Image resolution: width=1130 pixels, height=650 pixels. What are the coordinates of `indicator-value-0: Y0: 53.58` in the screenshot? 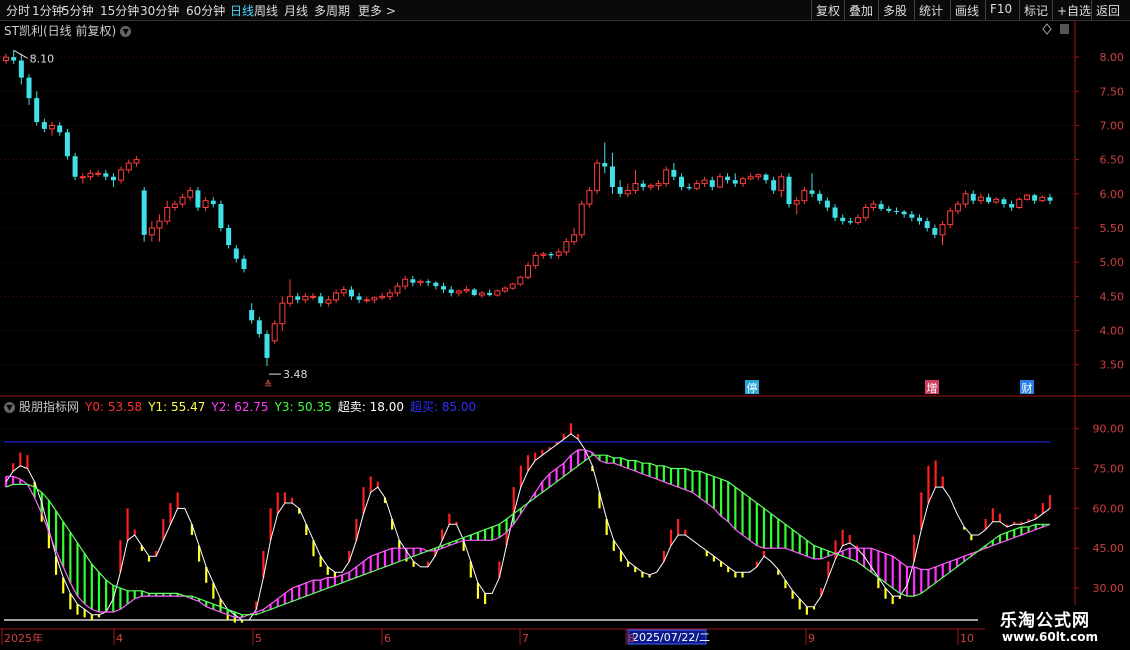 It's located at (114, 407).